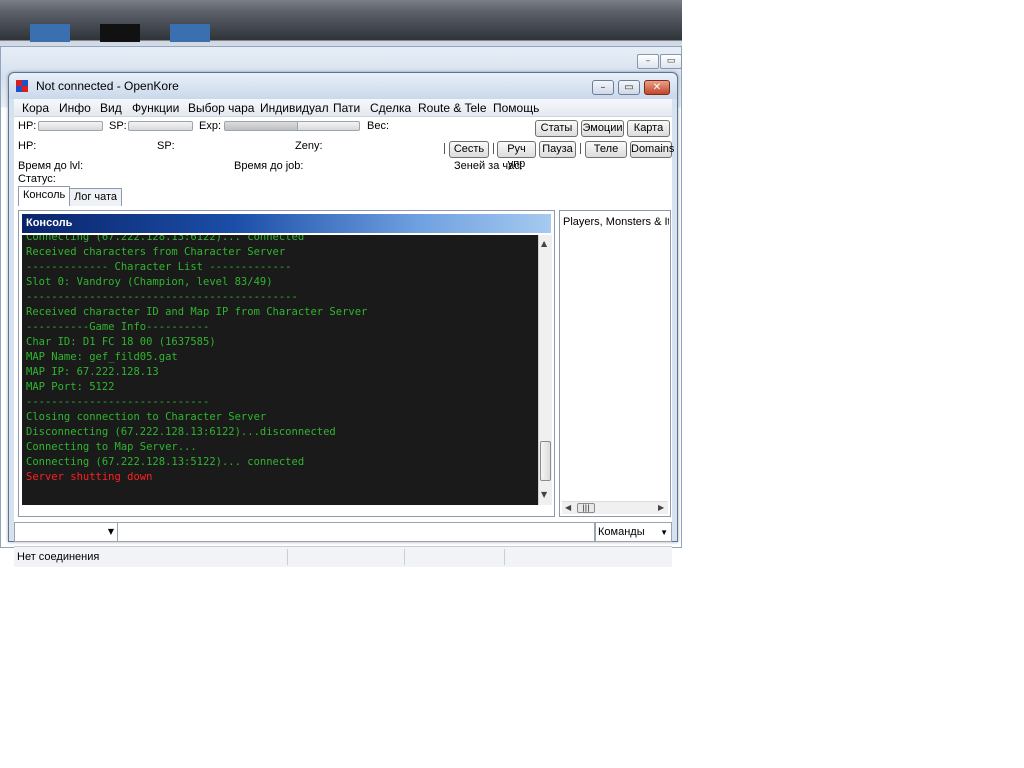  I want to click on menu-kore: Кора, so click(35, 108).